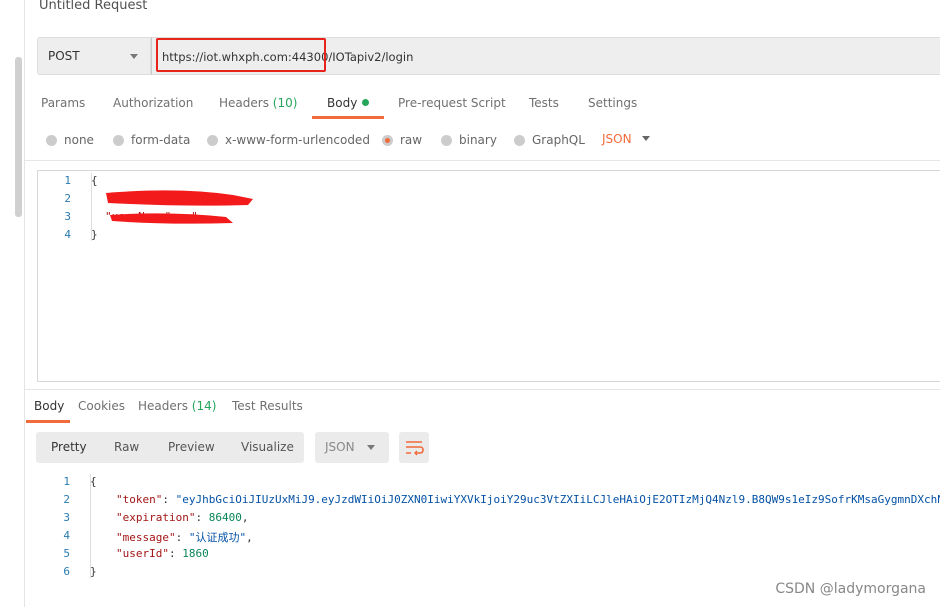 This screenshot has height=607, width=940. I want to click on tab-settings: Settings, so click(612, 103).